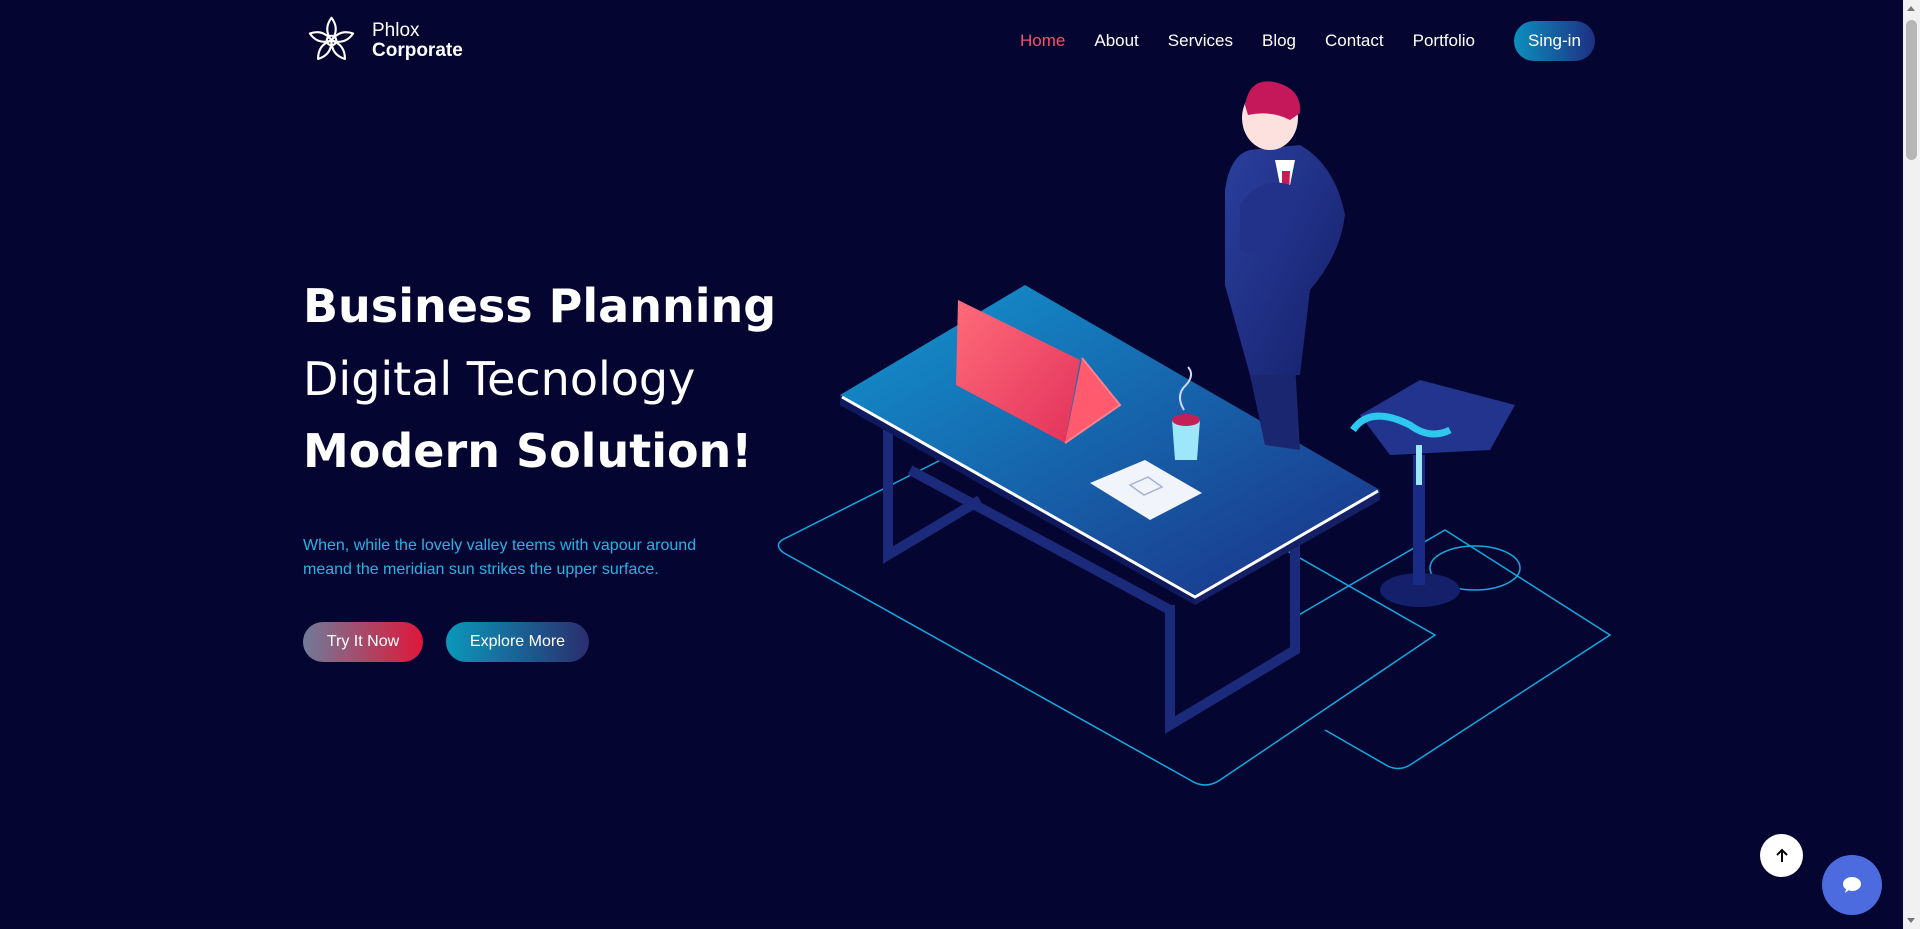  I want to click on hero-heading-line1: Business Planning, so click(540, 306).